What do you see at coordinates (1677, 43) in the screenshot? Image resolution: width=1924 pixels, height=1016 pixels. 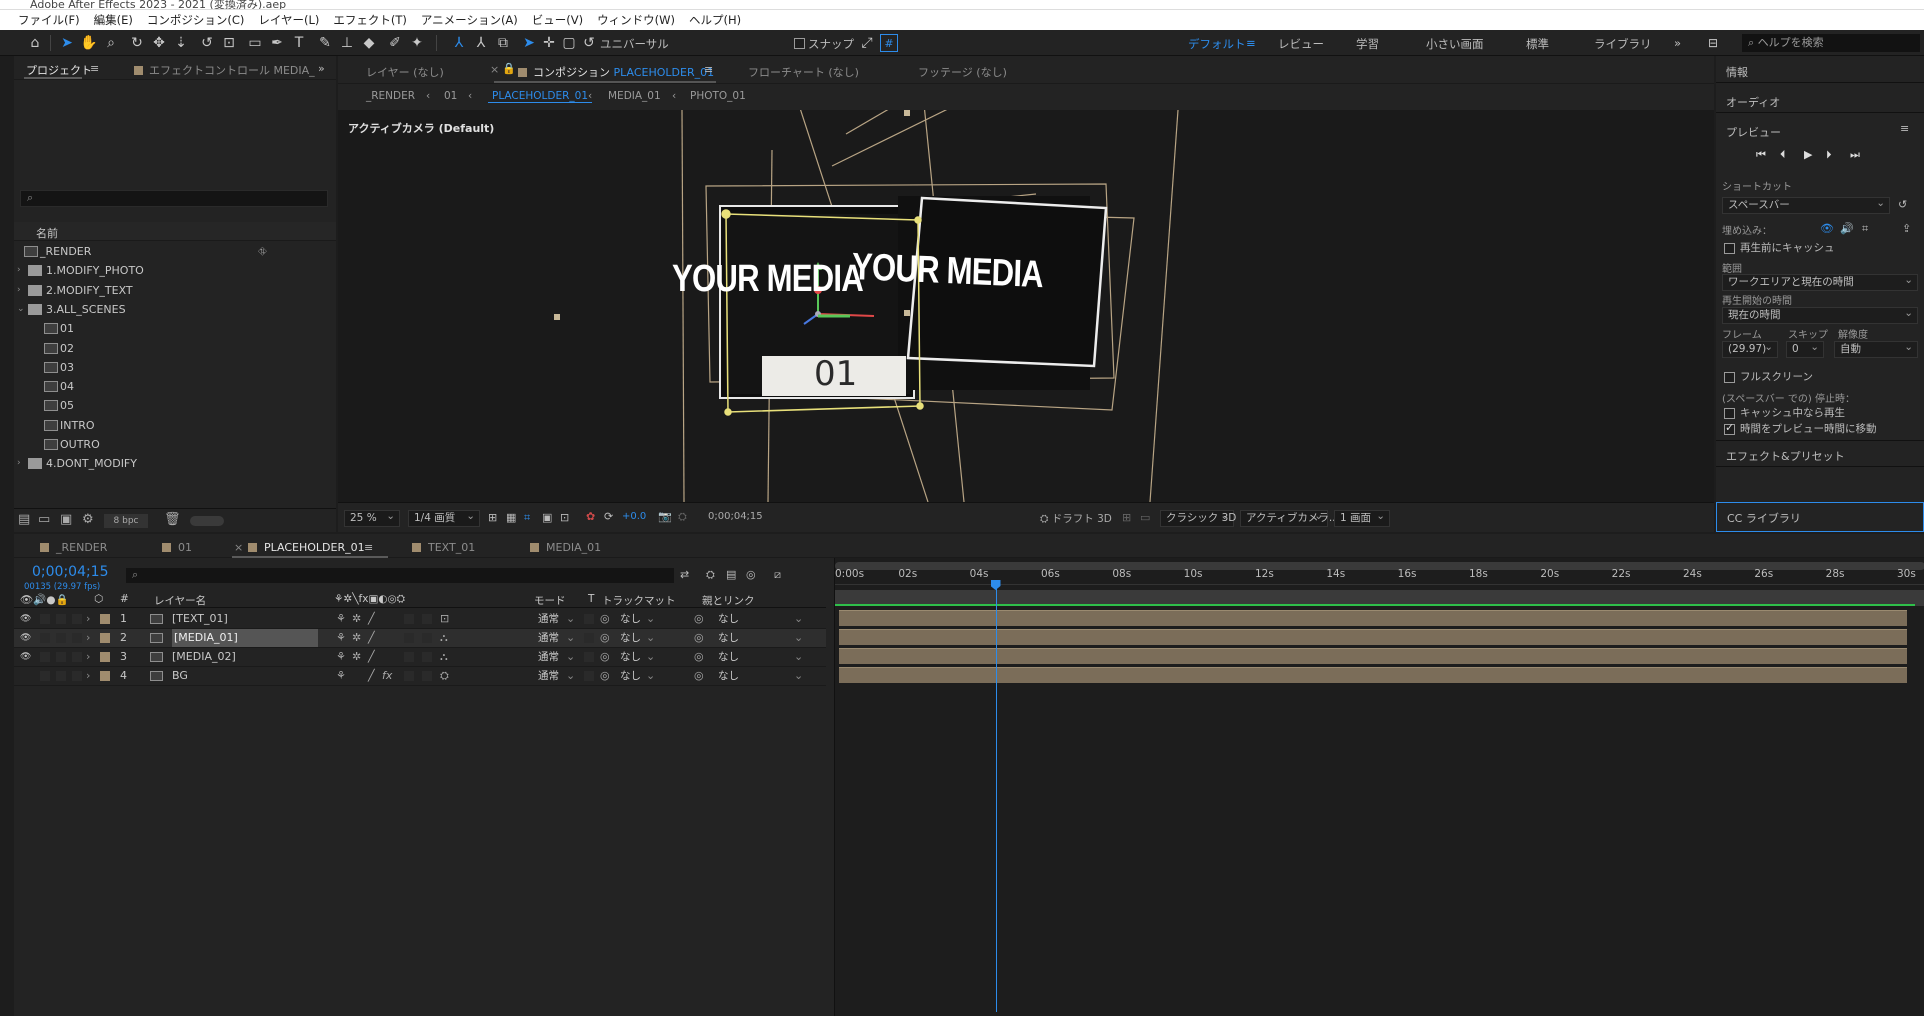 I see `workspace-more-icon: »` at bounding box center [1677, 43].